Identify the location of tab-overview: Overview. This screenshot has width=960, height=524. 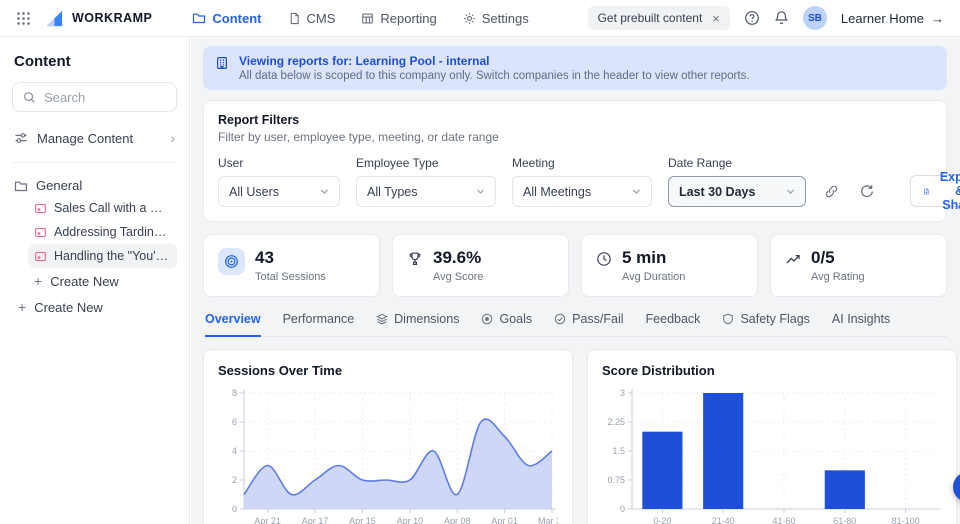
(233, 324).